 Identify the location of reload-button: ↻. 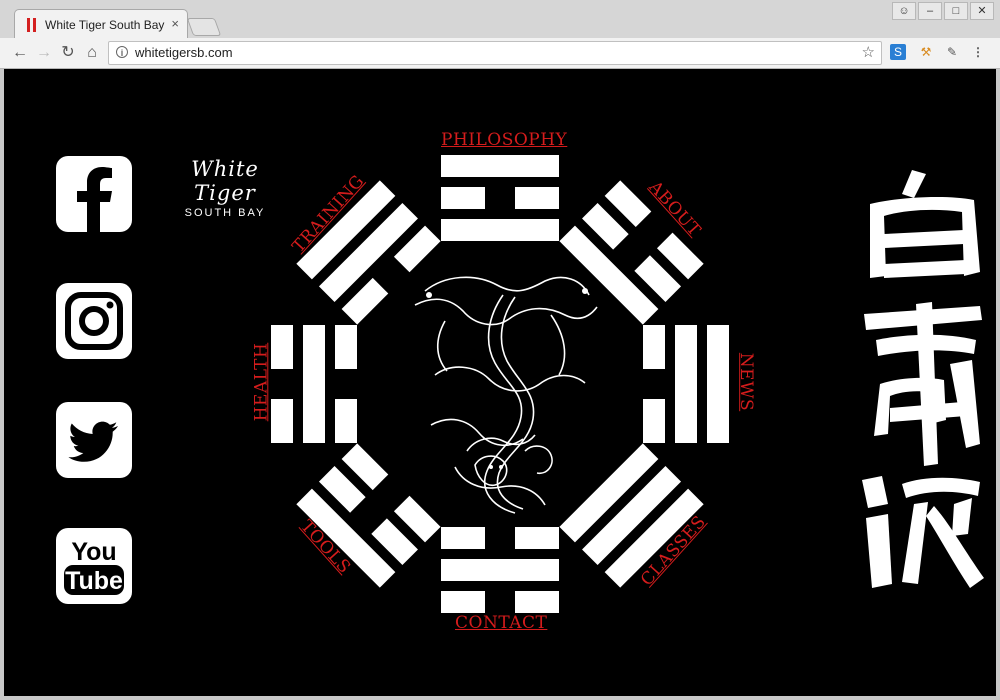
(68, 53).